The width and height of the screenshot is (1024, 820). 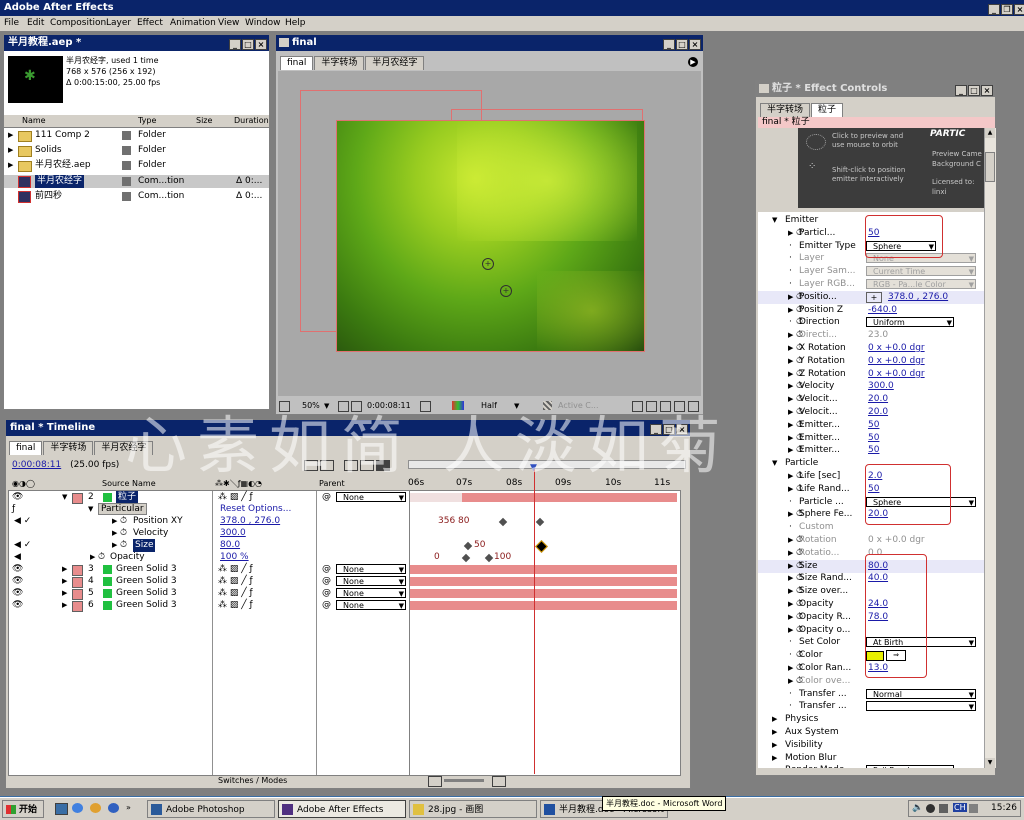 What do you see at coordinates (990, 763) in the screenshot?
I see `scroll-down-icon: ▼` at bounding box center [990, 763].